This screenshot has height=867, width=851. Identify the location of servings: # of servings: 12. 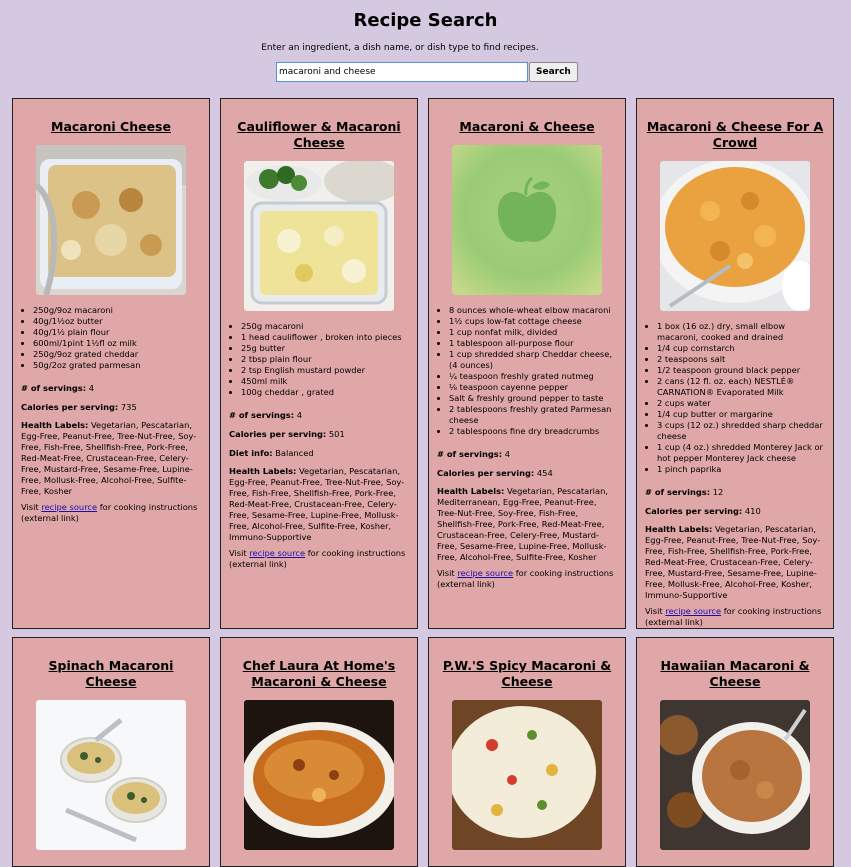
(684, 492).